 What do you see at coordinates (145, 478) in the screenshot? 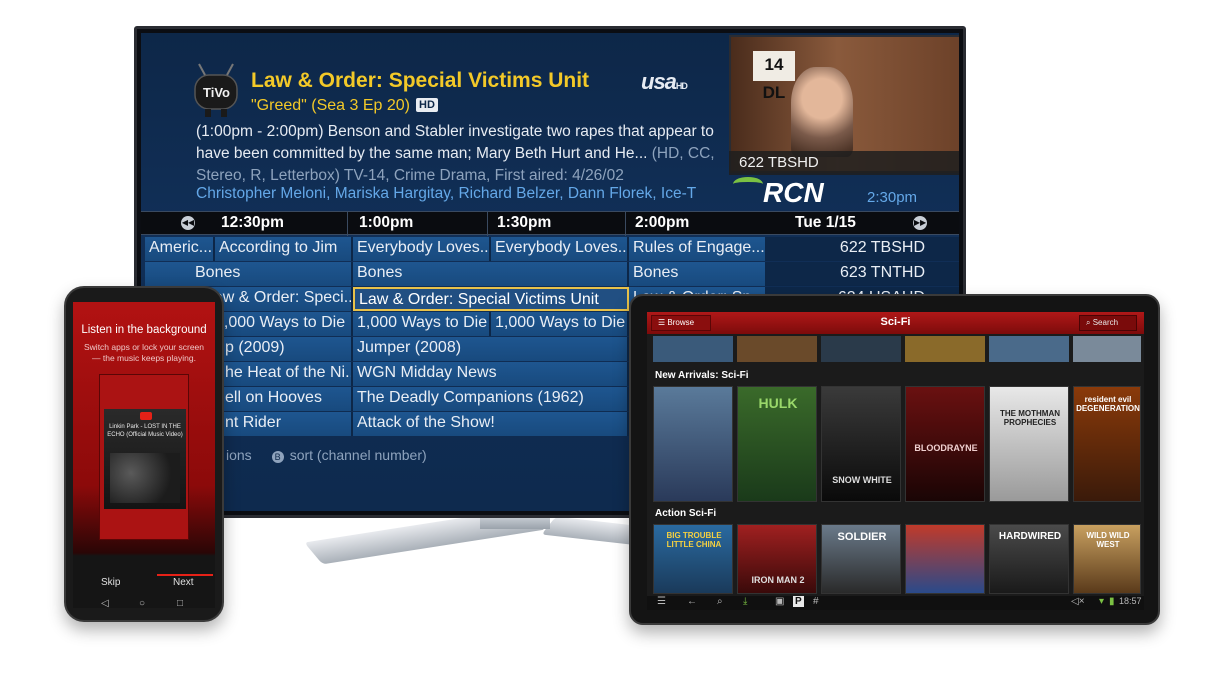
I see `video-thumbnail` at bounding box center [145, 478].